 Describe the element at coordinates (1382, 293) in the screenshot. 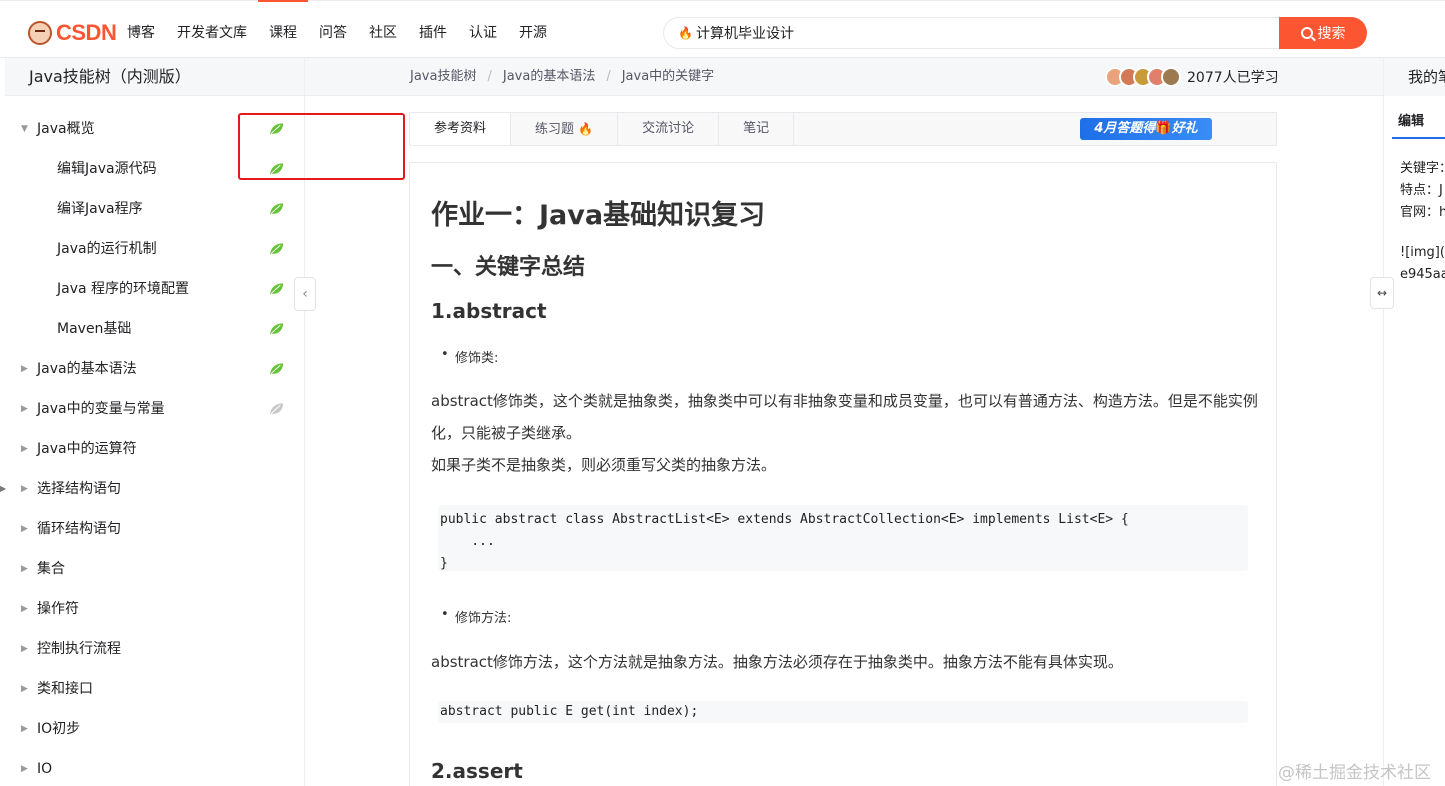

I see `resize-handle-icon: ↔` at that location.